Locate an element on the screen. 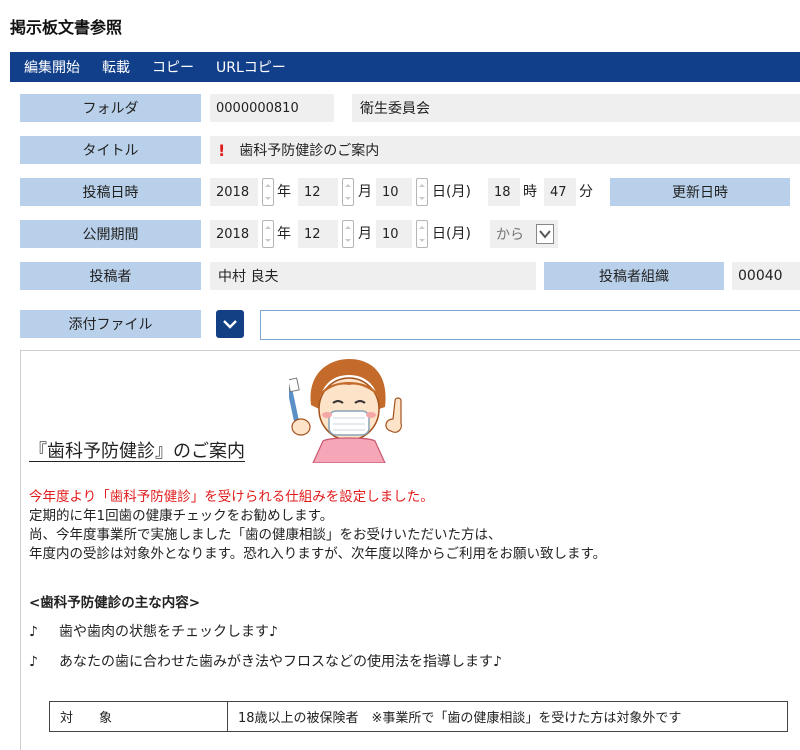  info-table: 対 象 18歳以上の被保険者 ※事業所で「歯の健康相談」を受けた方は対象外です is located at coordinates (418, 716).